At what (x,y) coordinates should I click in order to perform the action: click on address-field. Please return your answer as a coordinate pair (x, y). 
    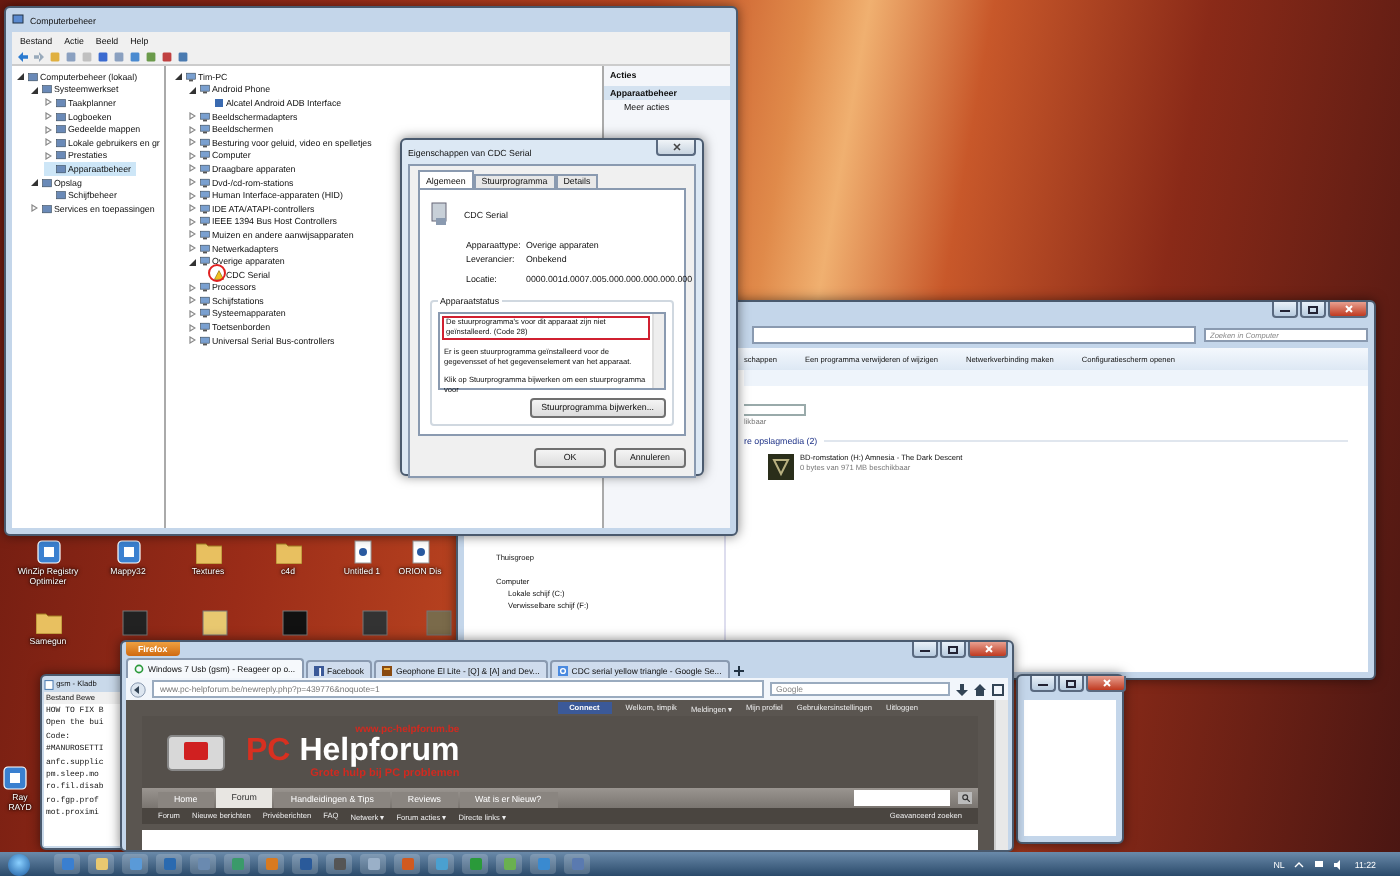
    Looking at the image, I should click on (974, 335).